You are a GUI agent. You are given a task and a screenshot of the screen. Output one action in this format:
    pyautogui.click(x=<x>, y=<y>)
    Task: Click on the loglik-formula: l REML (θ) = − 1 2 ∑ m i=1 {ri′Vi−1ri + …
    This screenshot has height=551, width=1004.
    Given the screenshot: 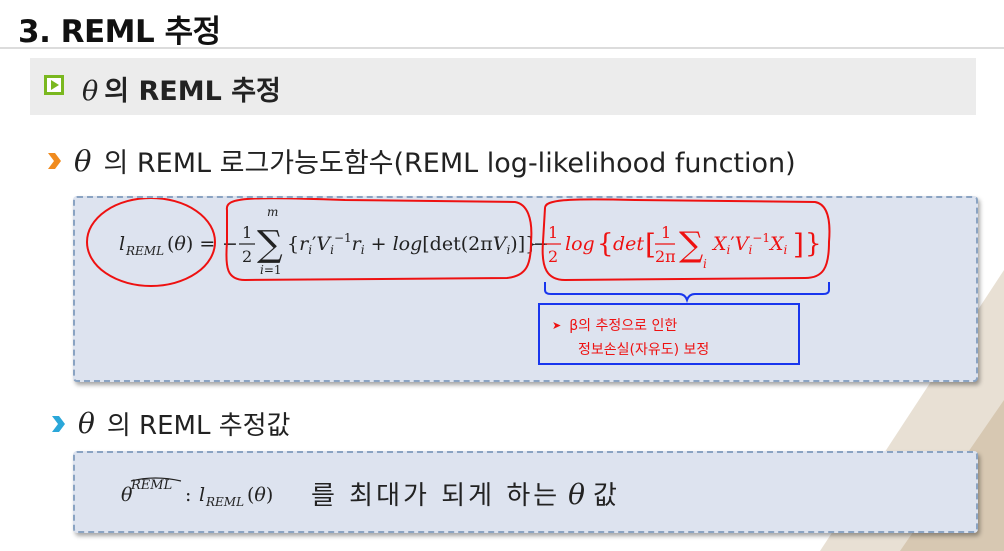 What is the action you would take?
    pyautogui.click(x=458, y=251)
    